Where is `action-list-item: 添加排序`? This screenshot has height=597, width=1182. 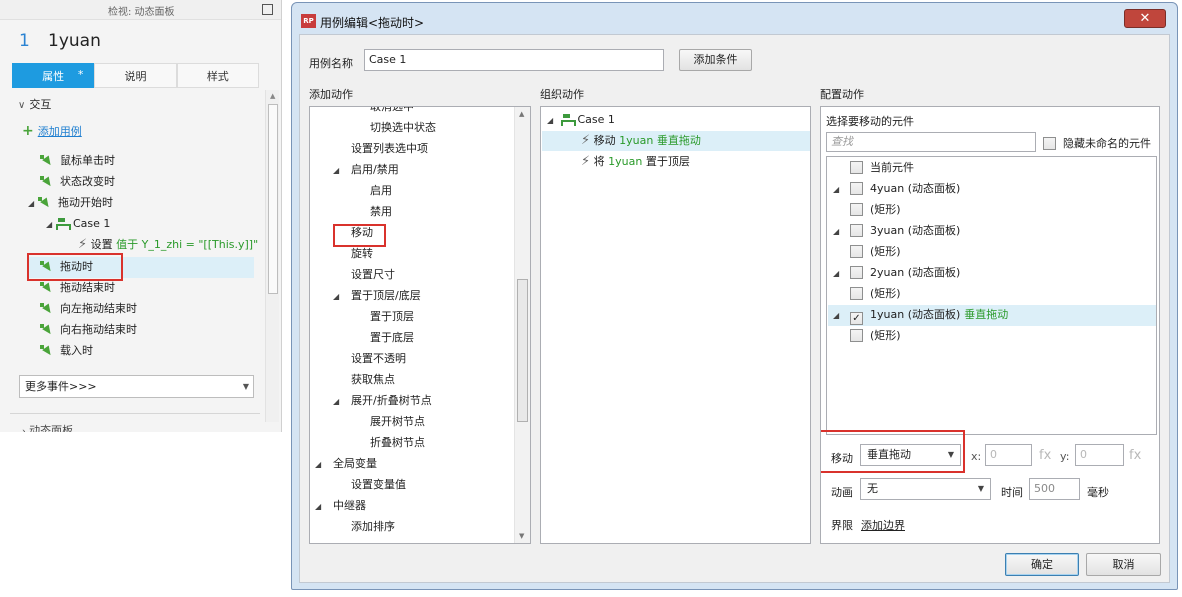
action-list-item: 添加排序 is located at coordinates (373, 527).